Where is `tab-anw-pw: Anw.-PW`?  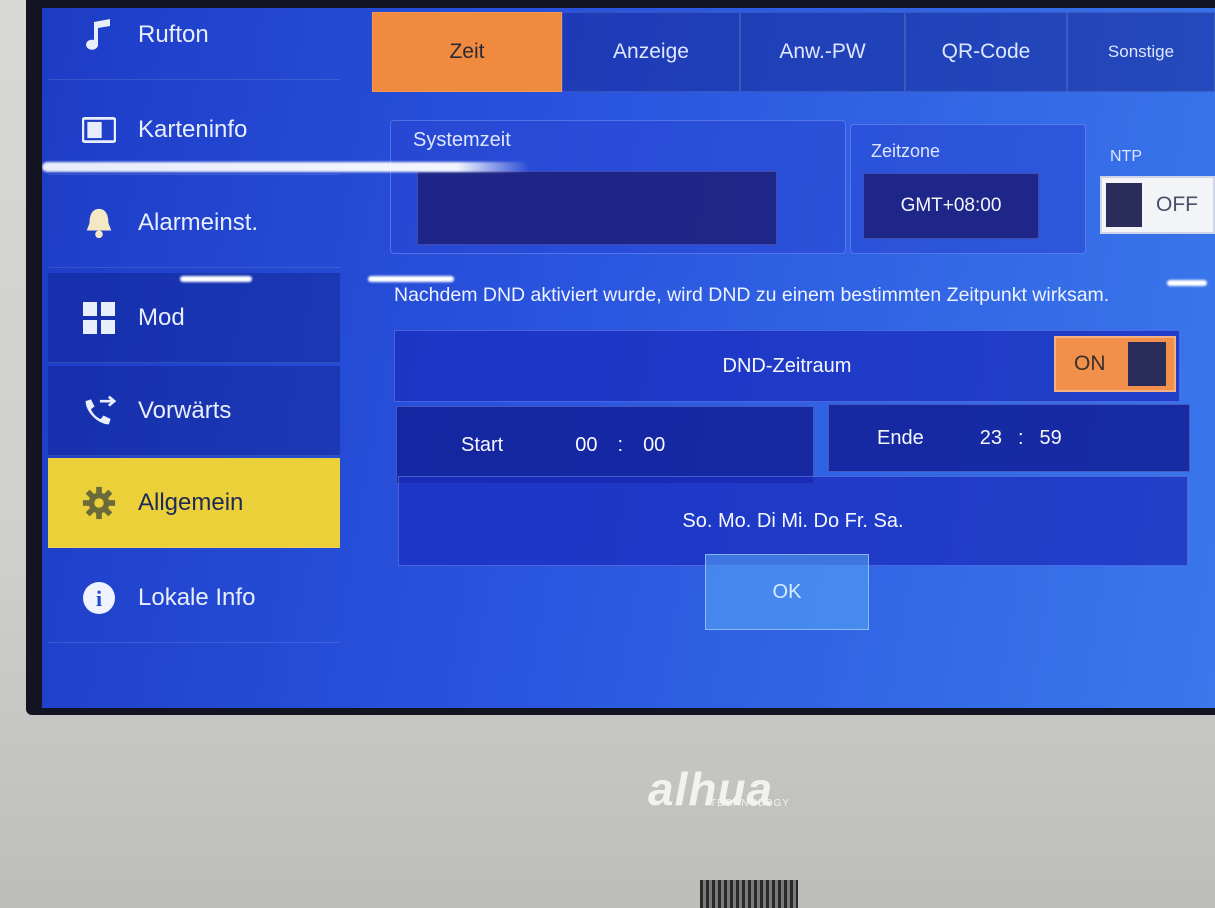
tab-anw-pw: Anw.-PW is located at coordinates (822, 52).